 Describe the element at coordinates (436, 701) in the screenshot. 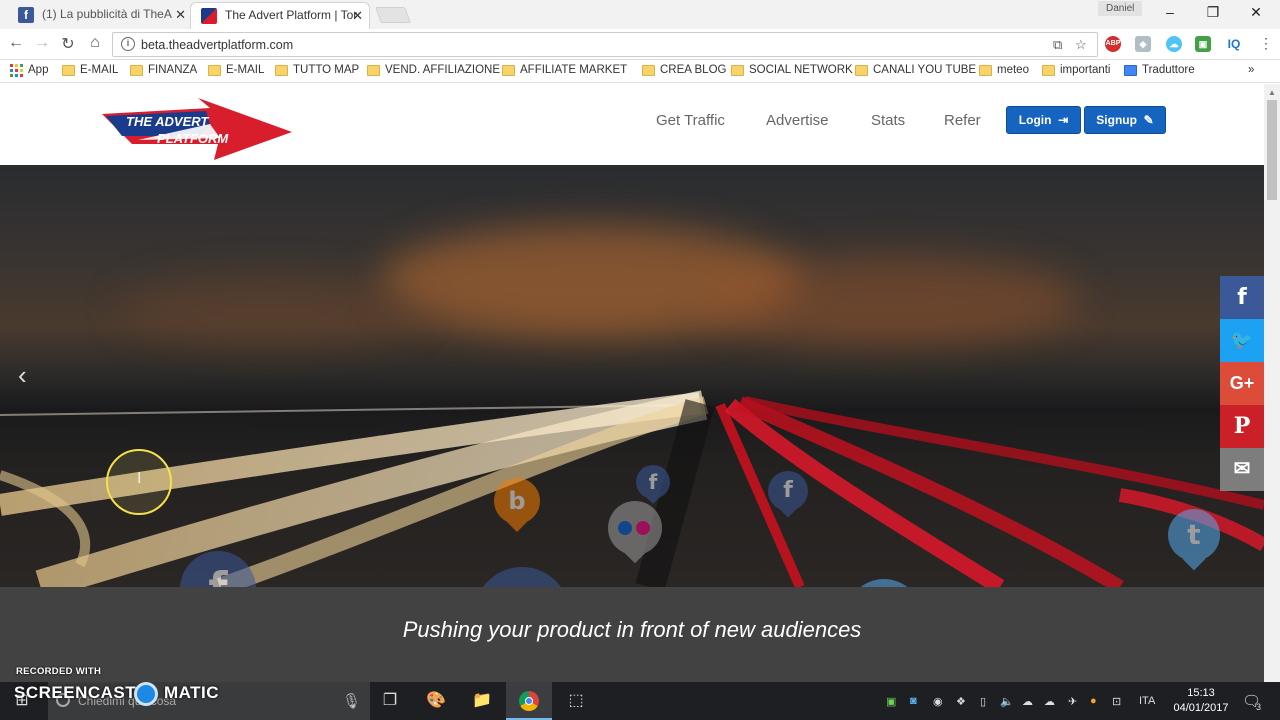

I see `paint-app-icon: 🎨` at that location.